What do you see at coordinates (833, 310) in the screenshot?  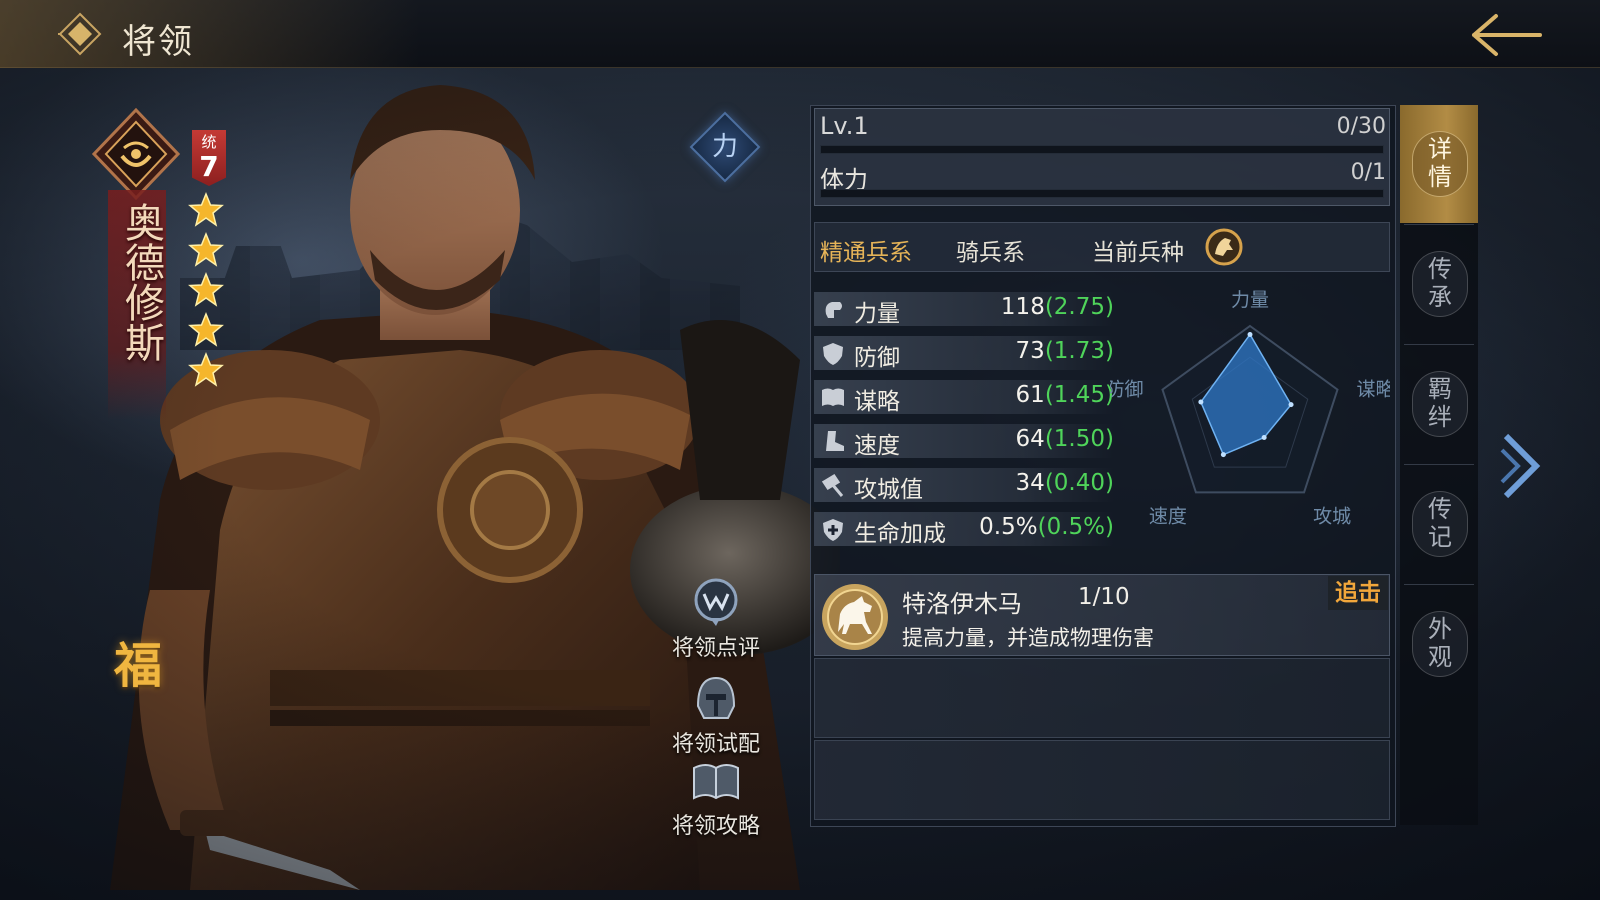 I see `fist-icon` at bounding box center [833, 310].